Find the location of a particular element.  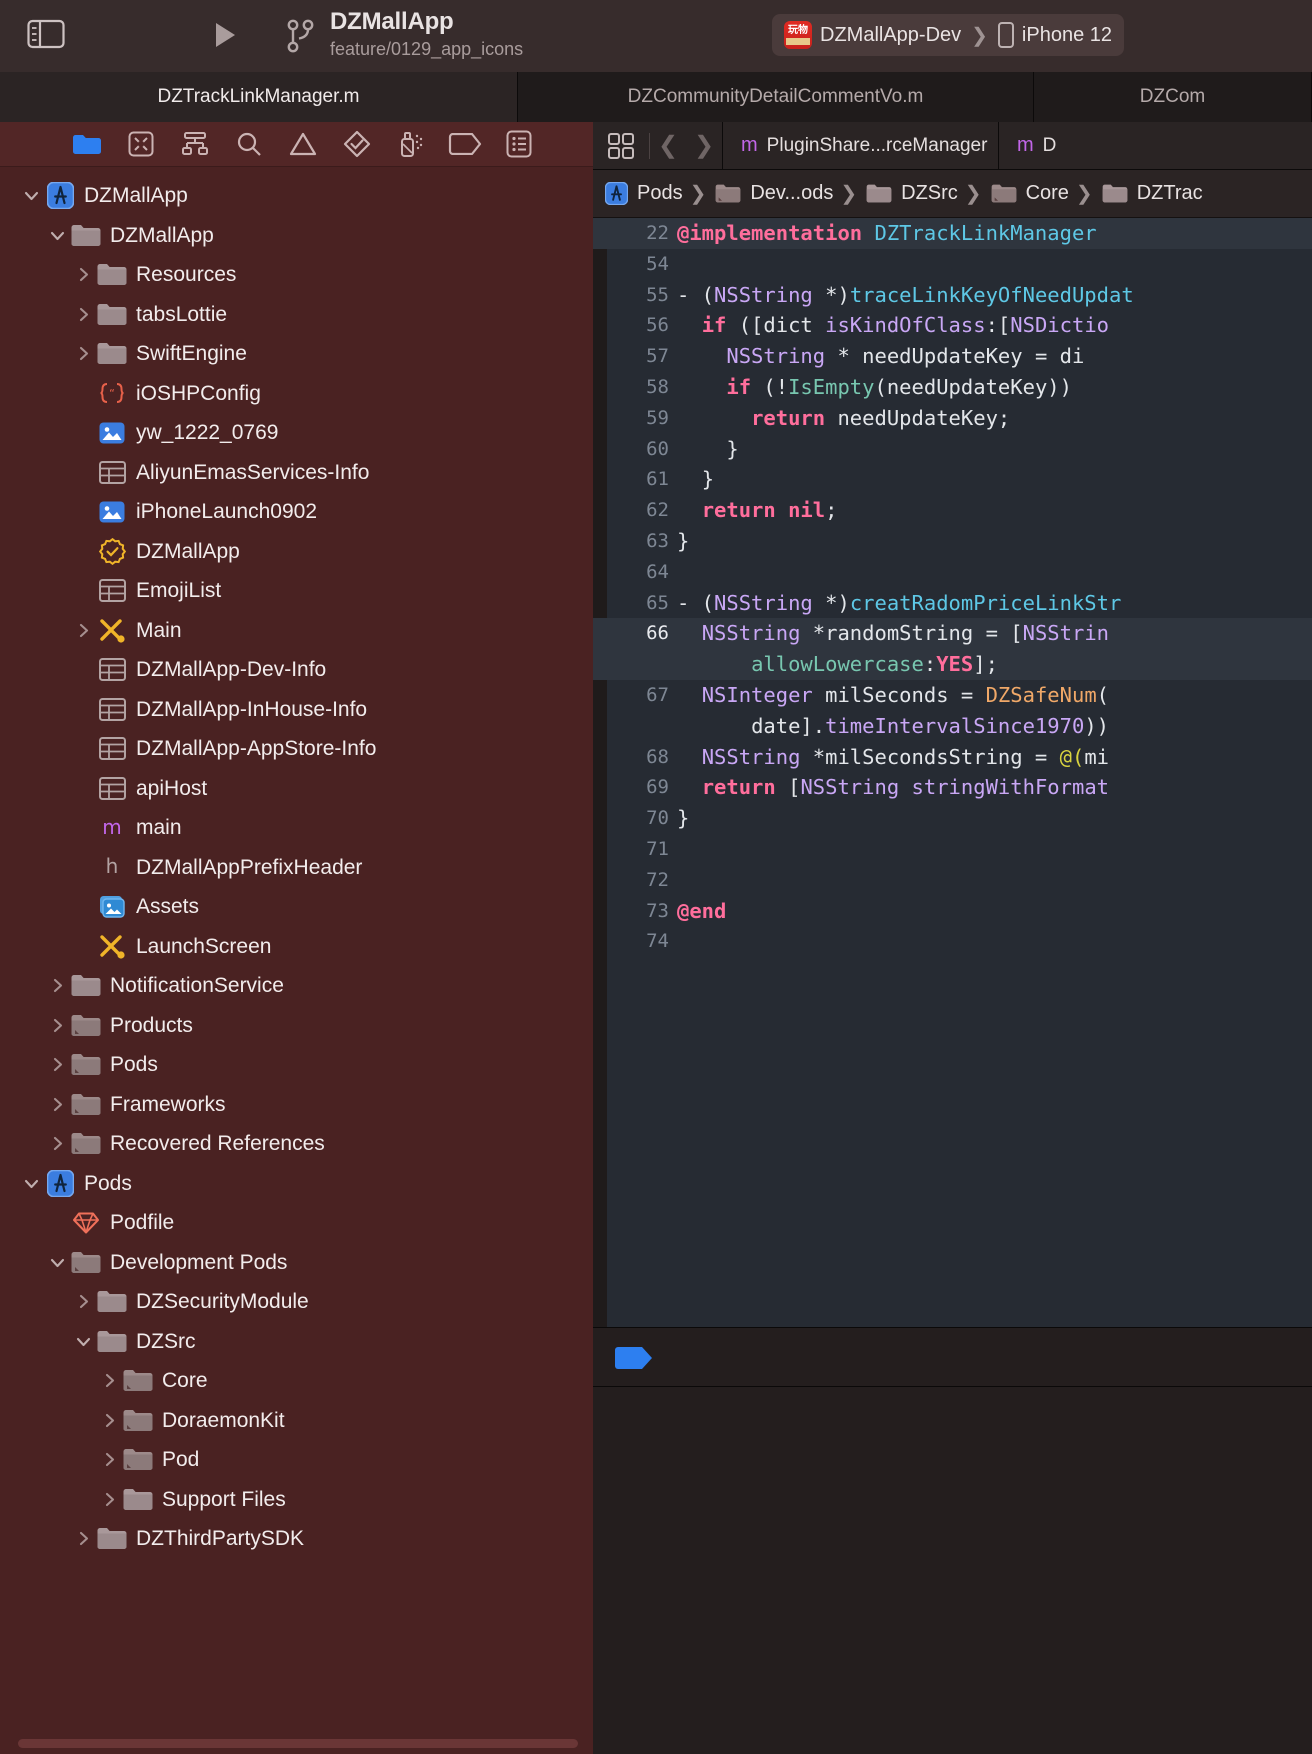

code-line: 67 NSInteger milSeconds = DZSafeNum( is located at coordinates (952, 695).